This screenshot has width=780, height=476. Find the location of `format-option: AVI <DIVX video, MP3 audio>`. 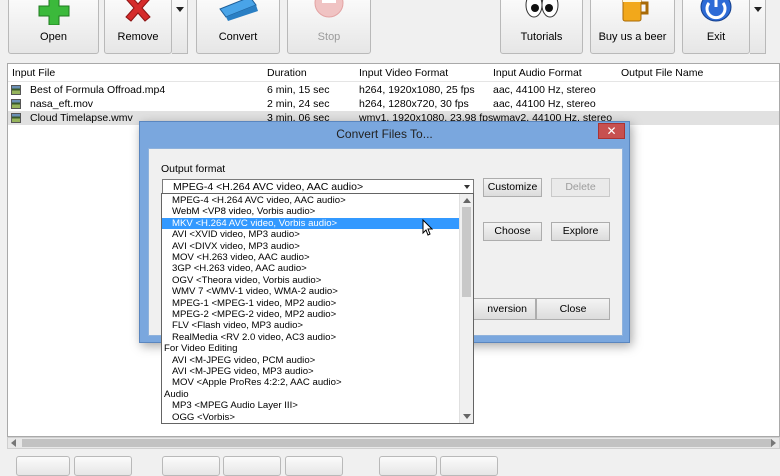

format-option: AVI <DIVX video, MP3 audio> is located at coordinates (311, 246).